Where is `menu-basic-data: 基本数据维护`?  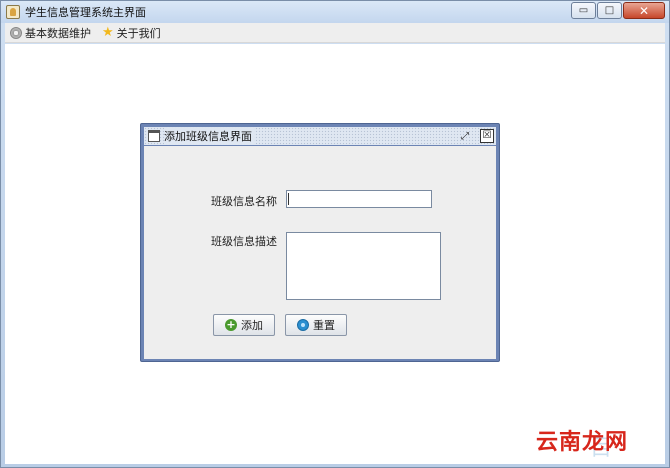 menu-basic-data: 基本数据维护 is located at coordinates (50, 33).